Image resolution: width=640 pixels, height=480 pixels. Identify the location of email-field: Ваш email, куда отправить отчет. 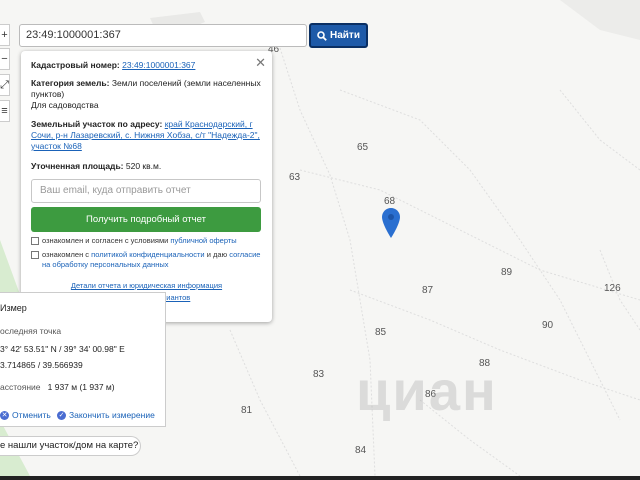
(146, 191).